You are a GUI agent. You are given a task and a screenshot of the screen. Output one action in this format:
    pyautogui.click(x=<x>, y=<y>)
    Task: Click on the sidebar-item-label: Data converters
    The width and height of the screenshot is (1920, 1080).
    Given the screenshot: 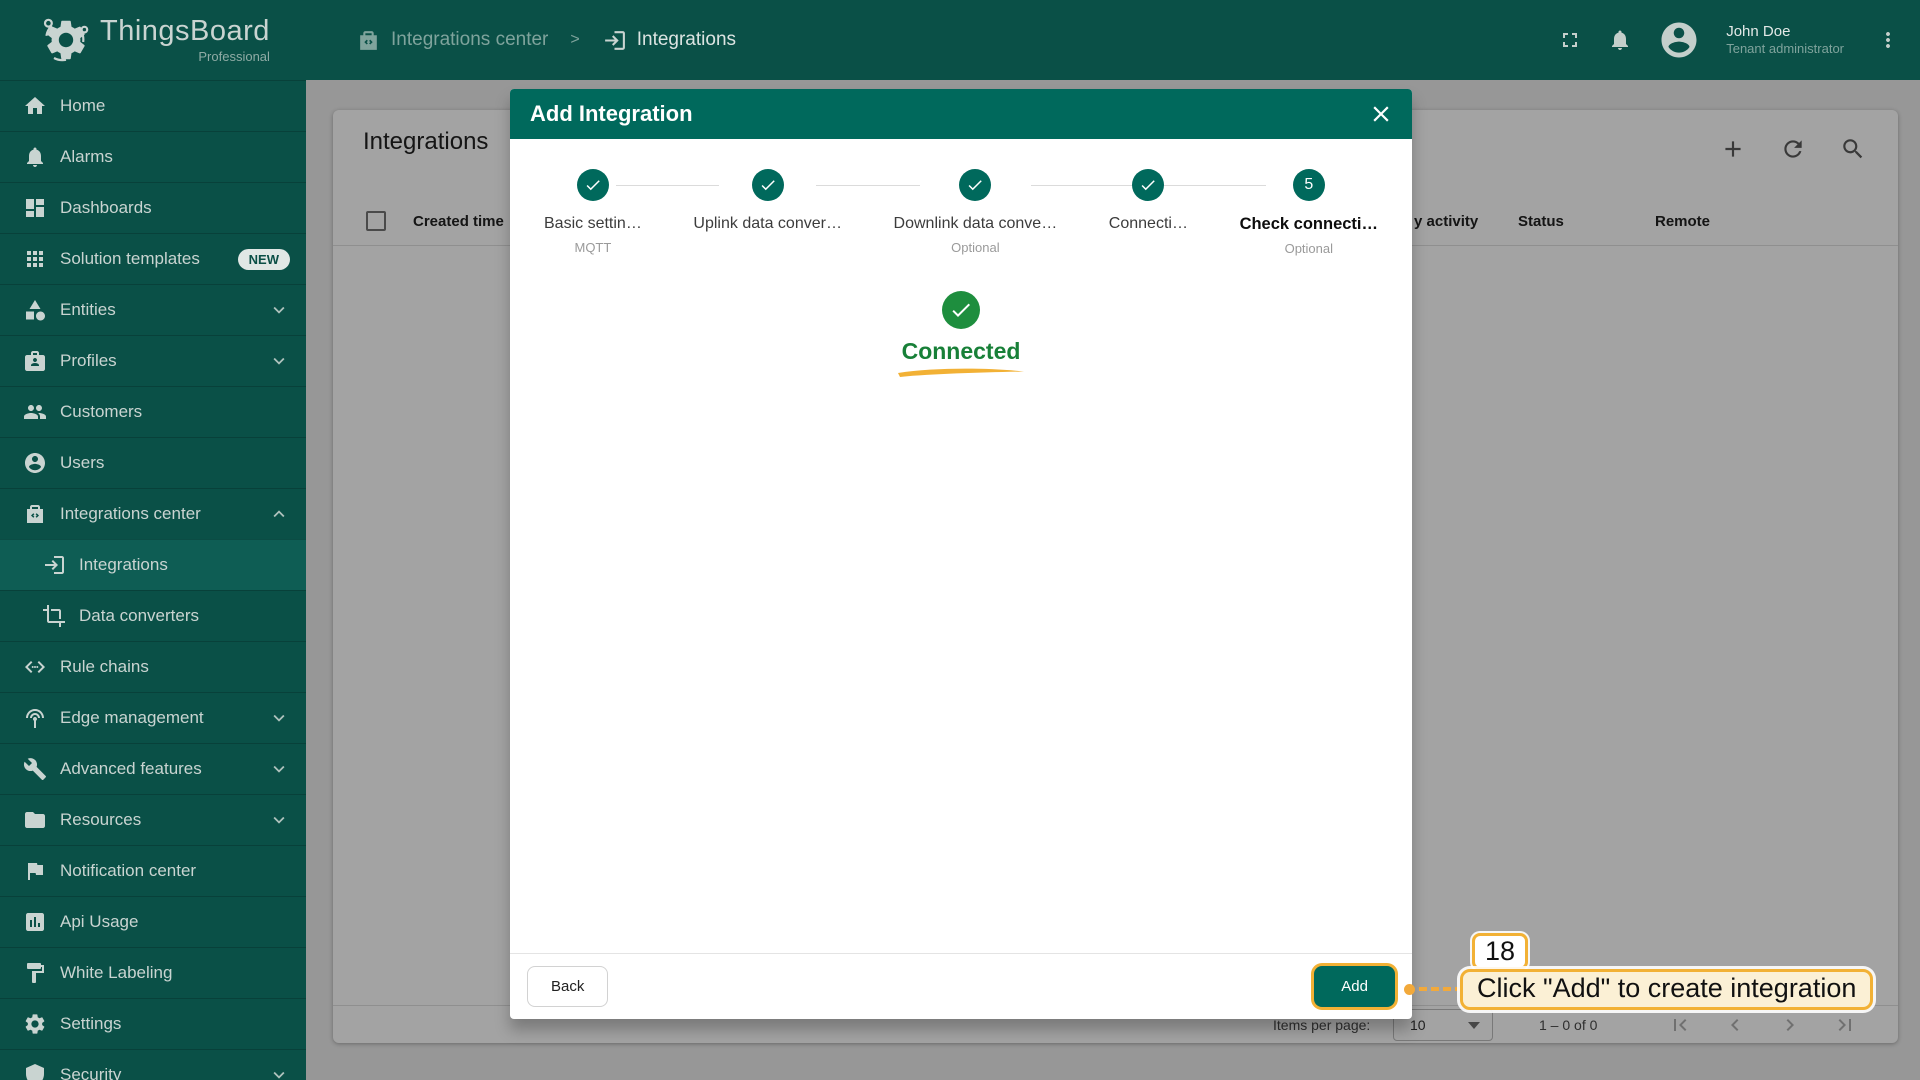 What is the action you would take?
    pyautogui.click(x=139, y=615)
    